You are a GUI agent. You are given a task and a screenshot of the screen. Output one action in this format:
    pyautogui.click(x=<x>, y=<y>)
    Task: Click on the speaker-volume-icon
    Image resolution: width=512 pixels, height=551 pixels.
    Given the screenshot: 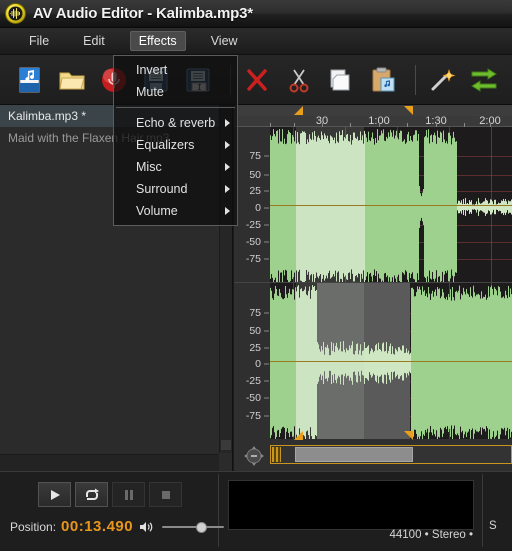 What is the action you would take?
    pyautogui.click(x=147, y=527)
    